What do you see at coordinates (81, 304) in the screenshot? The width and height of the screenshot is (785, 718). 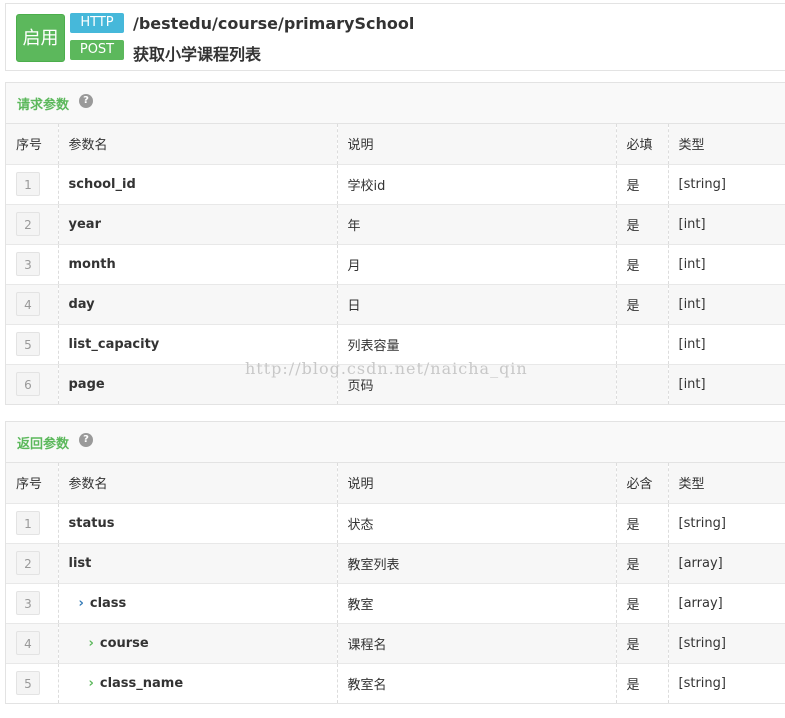 I see `param-name: day` at bounding box center [81, 304].